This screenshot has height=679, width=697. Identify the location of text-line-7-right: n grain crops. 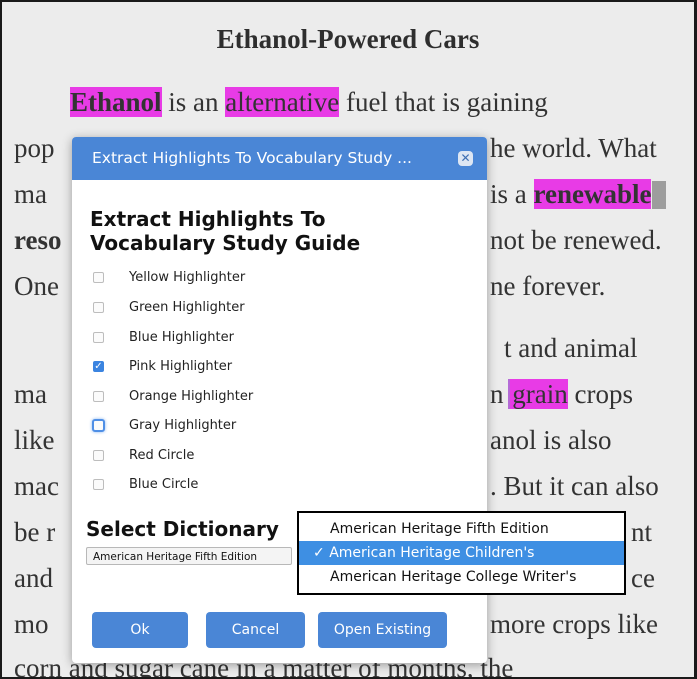
(561, 394).